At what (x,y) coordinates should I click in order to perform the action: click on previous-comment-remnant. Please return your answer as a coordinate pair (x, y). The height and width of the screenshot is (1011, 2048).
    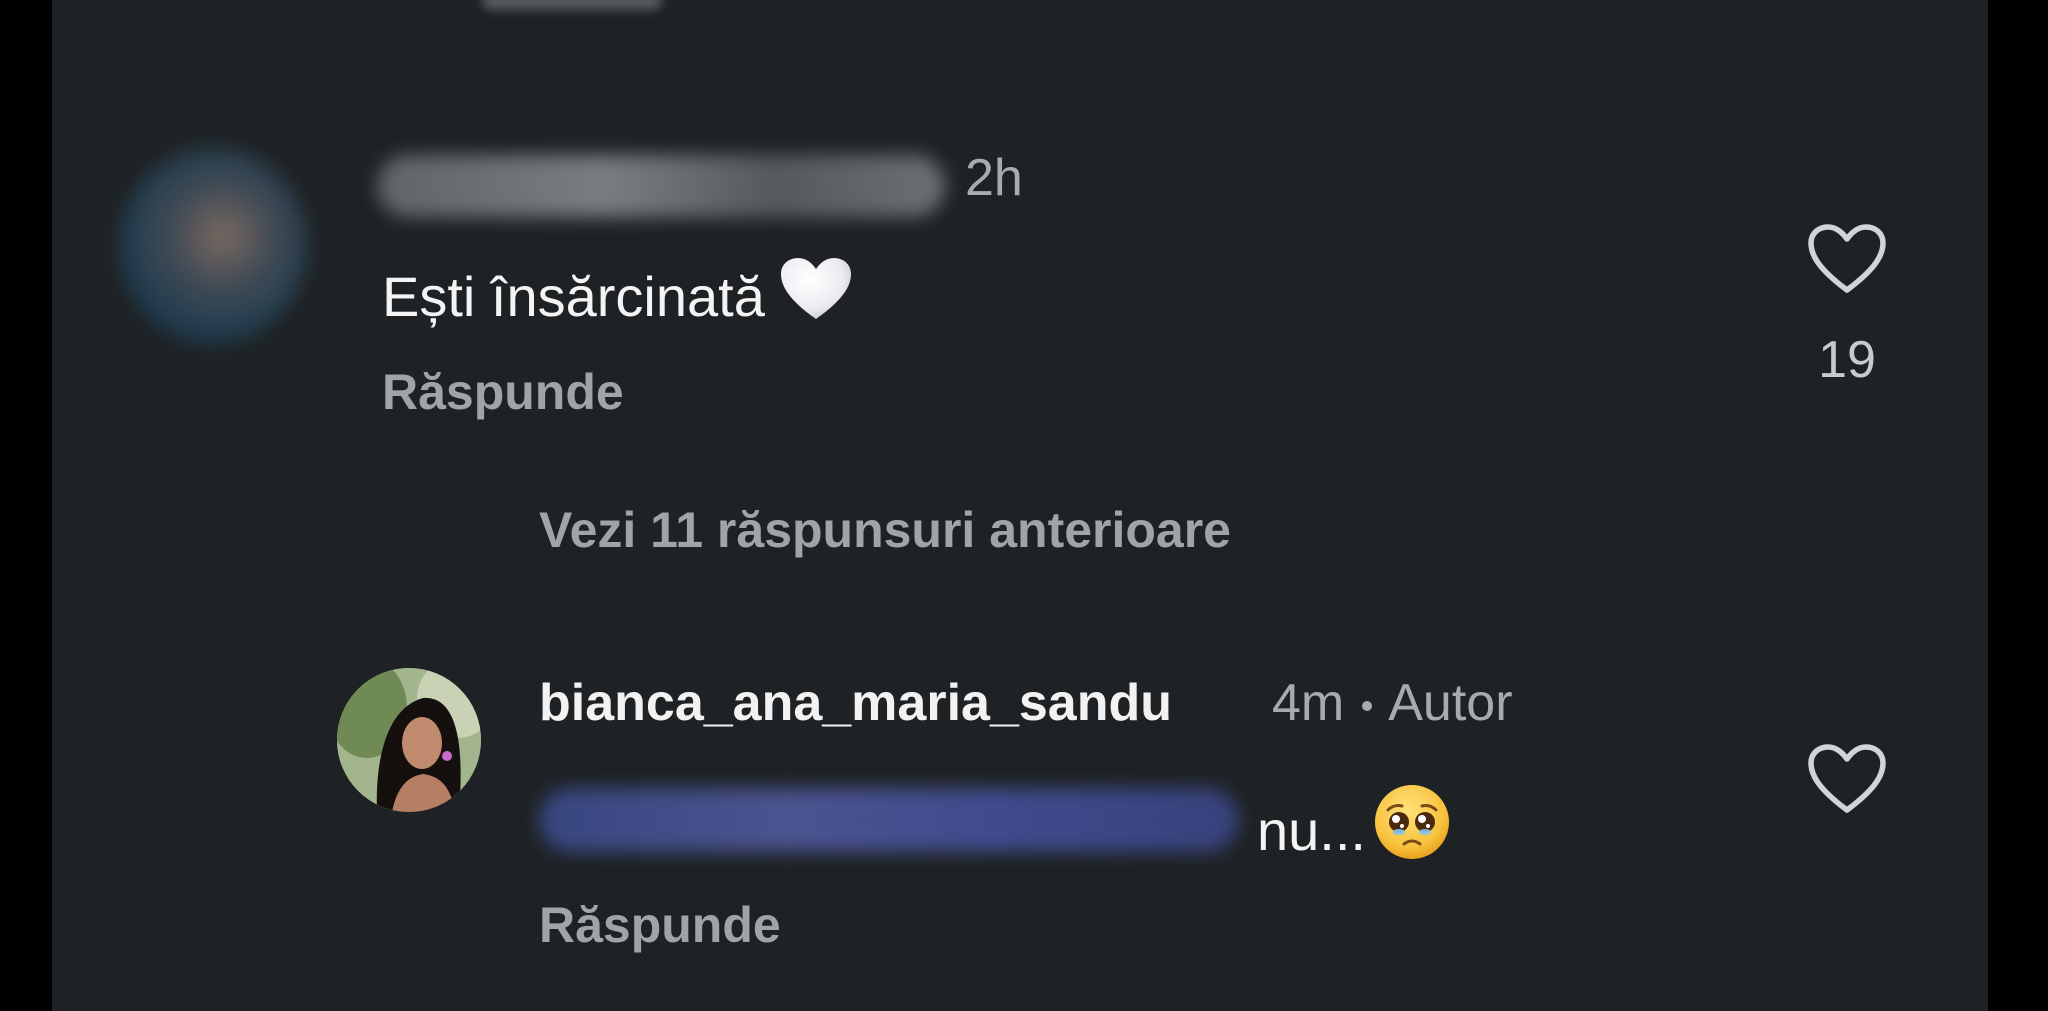
    Looking at the image, I should click on (572, 5).